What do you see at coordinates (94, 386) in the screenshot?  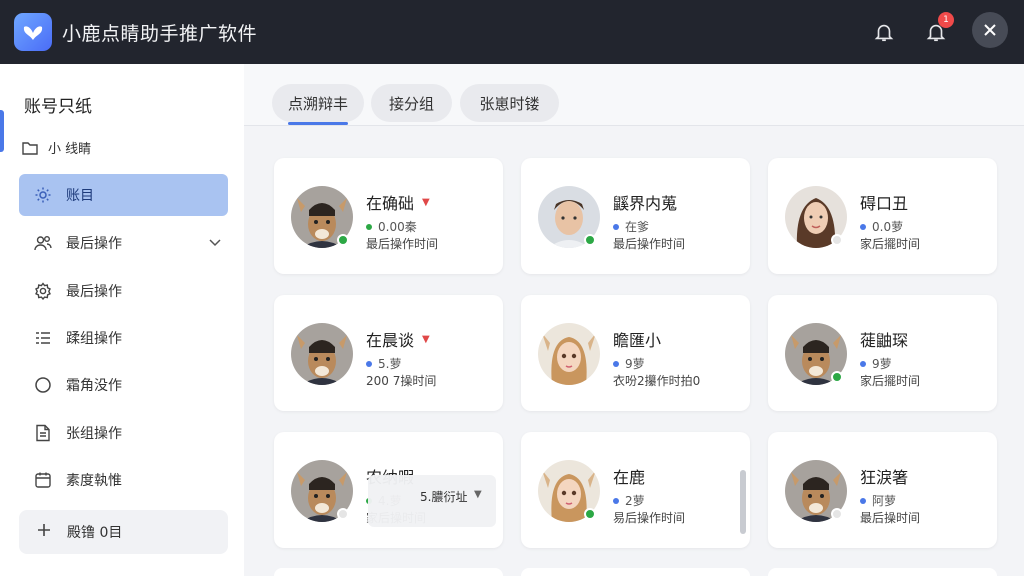 I see `sidebar-item-label: 霜角没作` at bounding box center [94, 386].